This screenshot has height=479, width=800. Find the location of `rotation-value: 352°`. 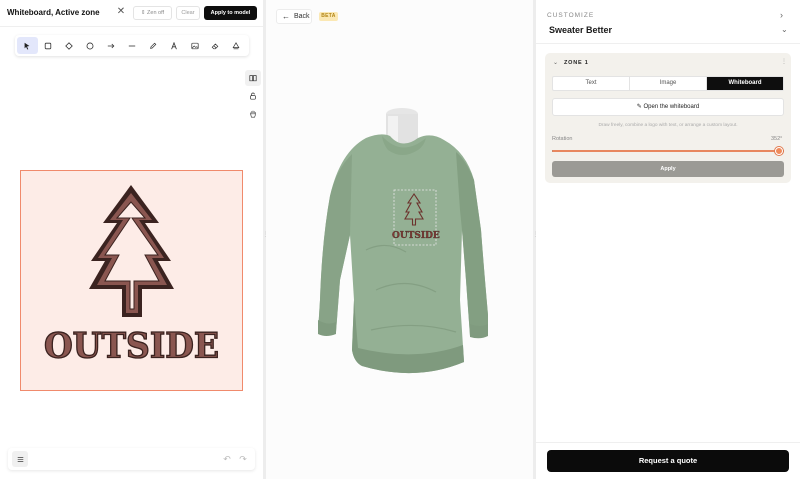

rotation-value: 352° is located at coordinates (777, 139).